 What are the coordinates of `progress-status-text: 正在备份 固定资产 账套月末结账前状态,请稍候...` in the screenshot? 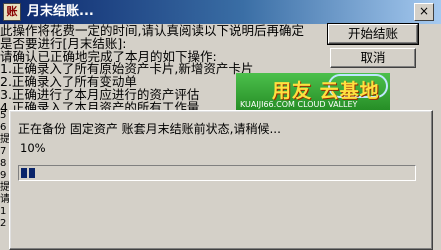 It's located at (149, 129).